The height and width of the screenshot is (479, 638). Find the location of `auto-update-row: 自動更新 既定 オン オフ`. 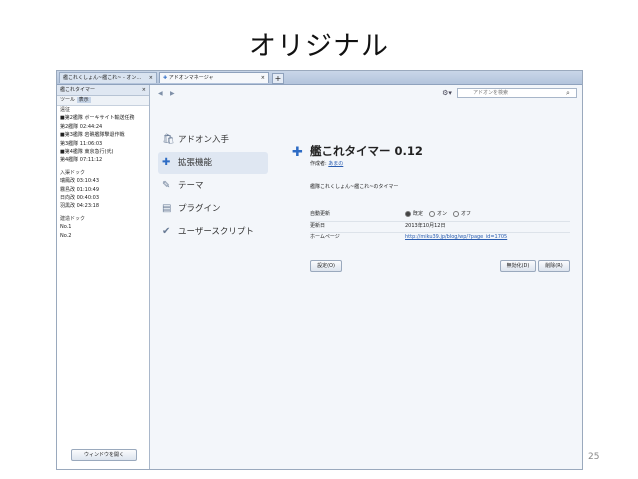

auto-update-row: 自動更新 既定 オン オフ is located at coordinates (440, 214).